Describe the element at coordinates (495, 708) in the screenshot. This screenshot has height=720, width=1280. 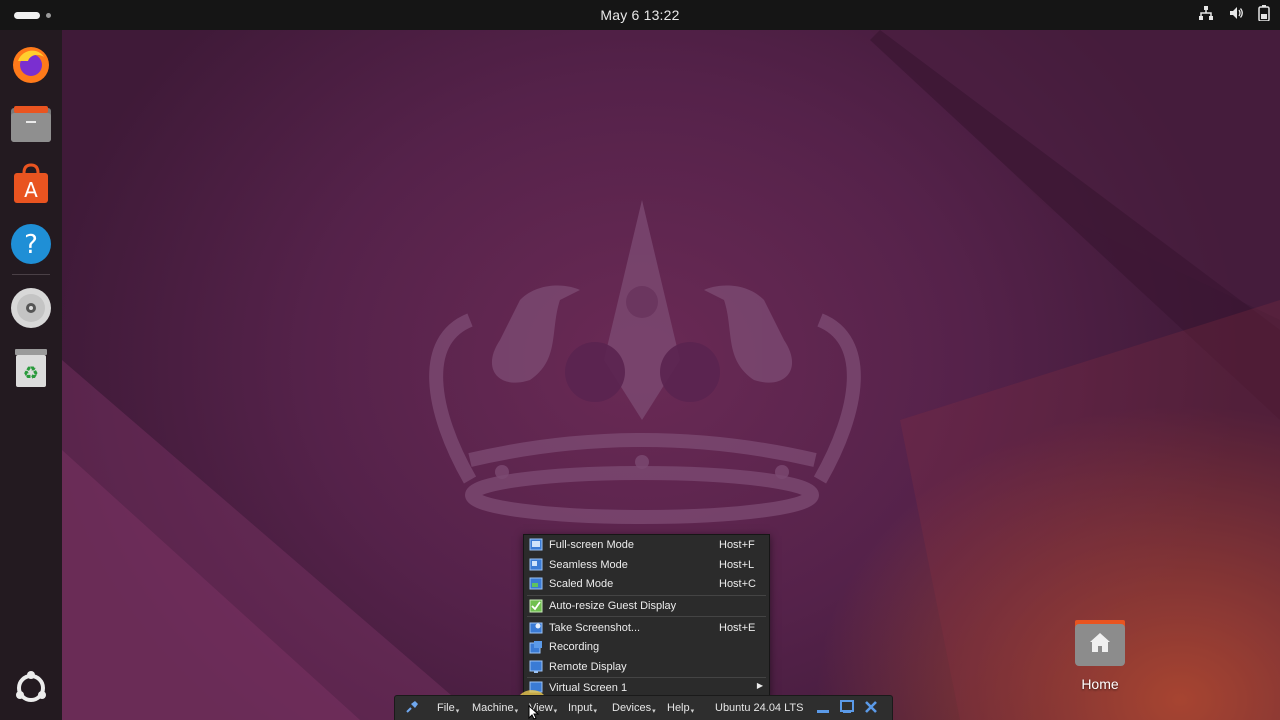
I see `menu-machine: Machine▾` at that location.